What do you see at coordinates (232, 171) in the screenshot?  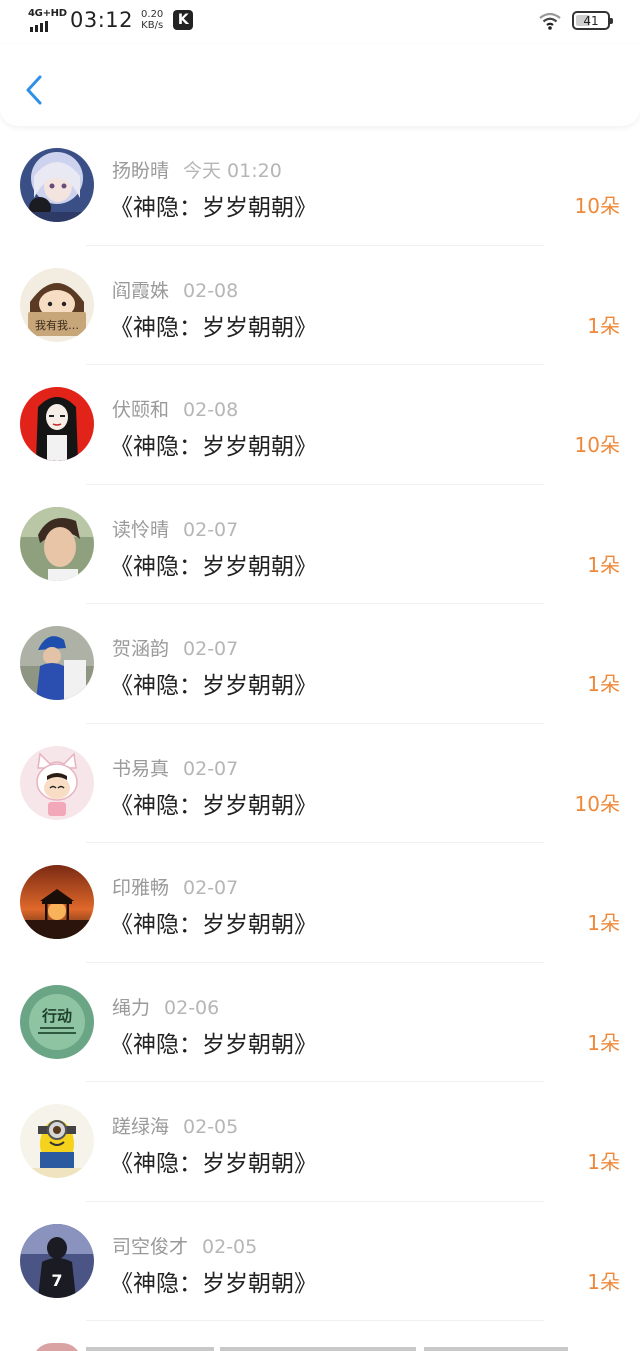 I see `send-date: 今天 01:20` at bounding box center [232, 171].